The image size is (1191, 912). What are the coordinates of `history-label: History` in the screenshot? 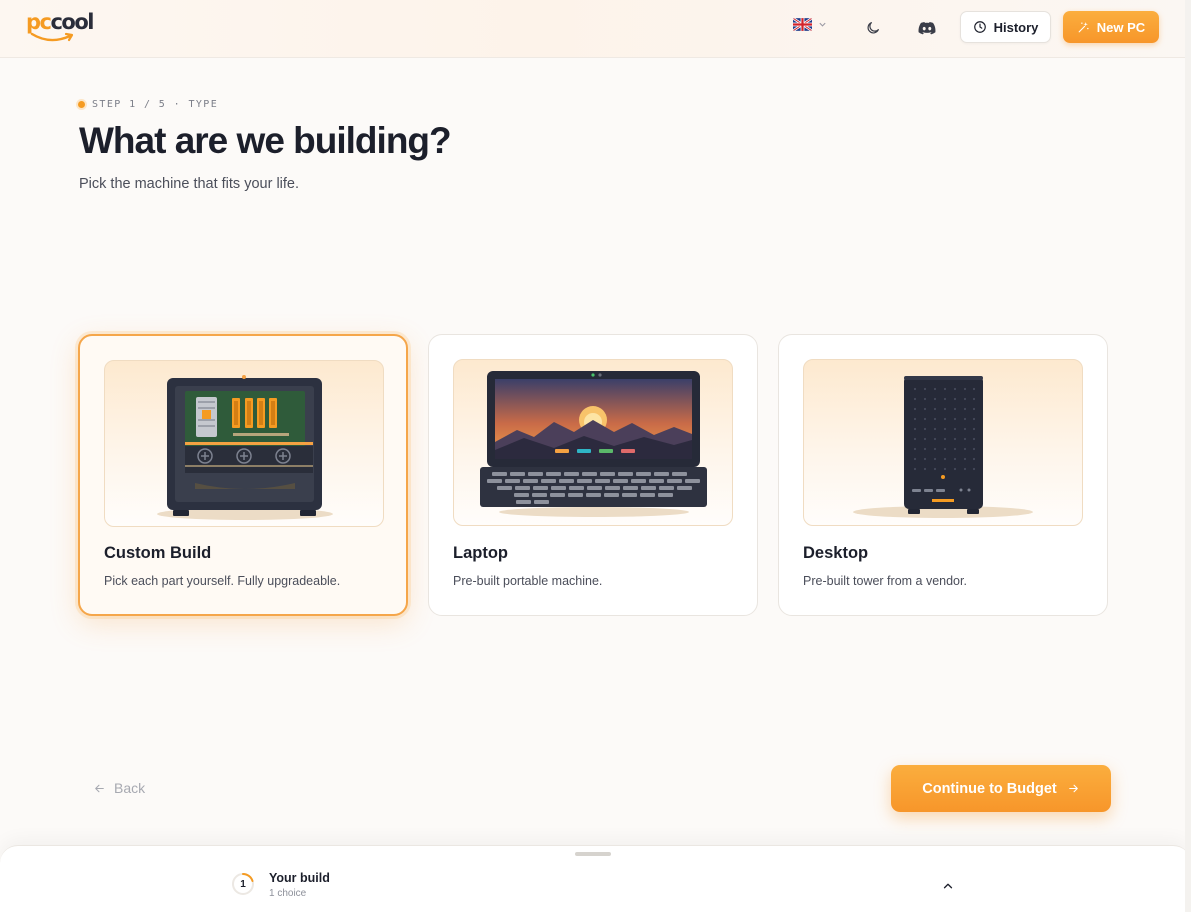 It's located at (1016, 27).